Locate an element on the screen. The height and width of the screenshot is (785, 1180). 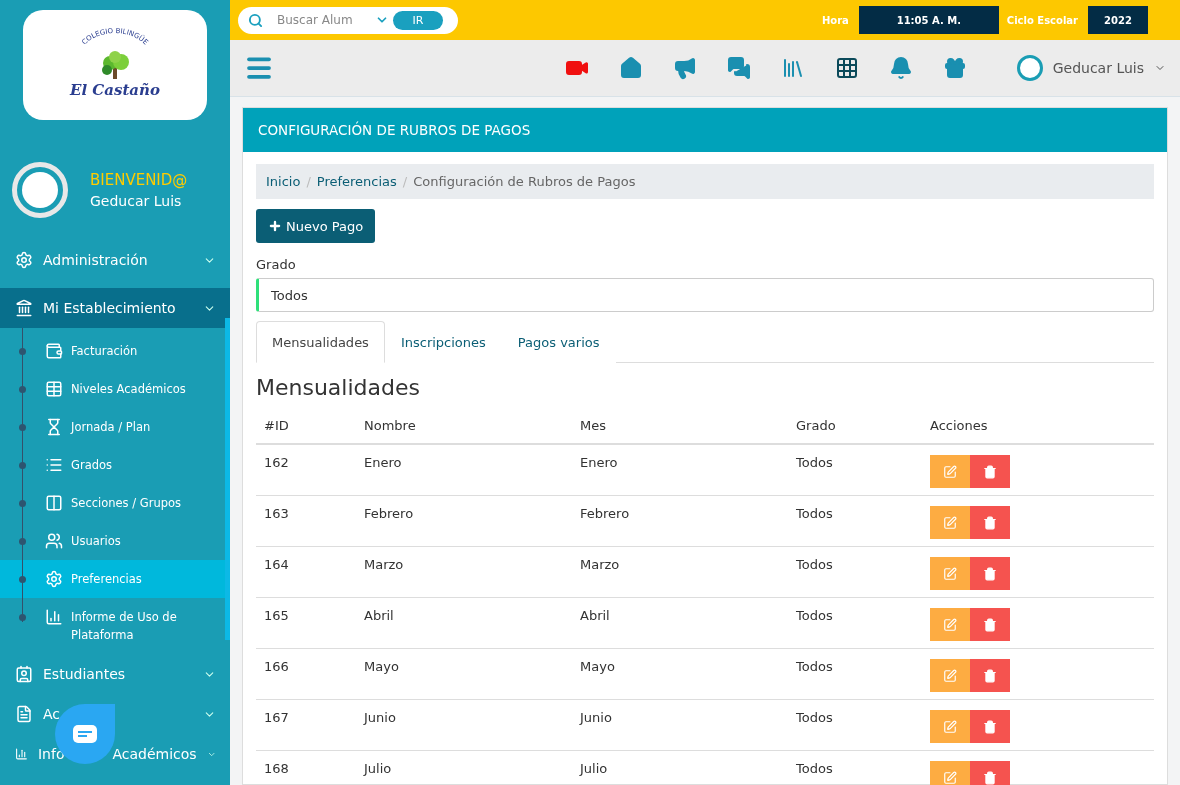
sidebar-item: Mi Establecimiento is located at coordinates (115, 308).